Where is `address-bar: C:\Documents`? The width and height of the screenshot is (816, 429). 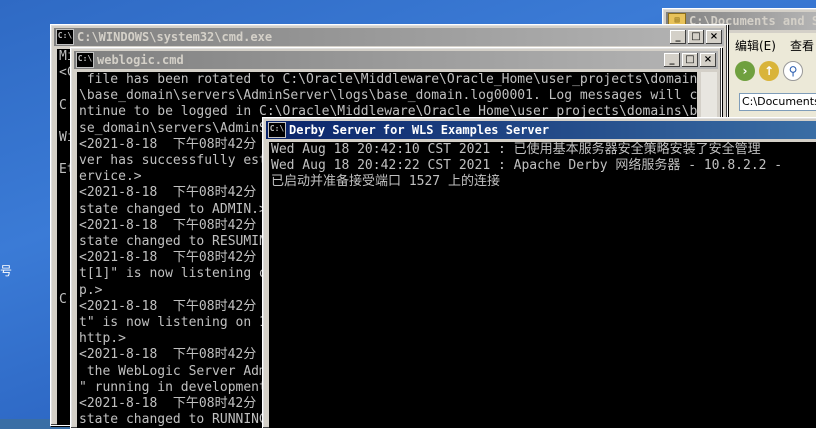 address-bar: C:\Documents is located at coordinates (777, 102).